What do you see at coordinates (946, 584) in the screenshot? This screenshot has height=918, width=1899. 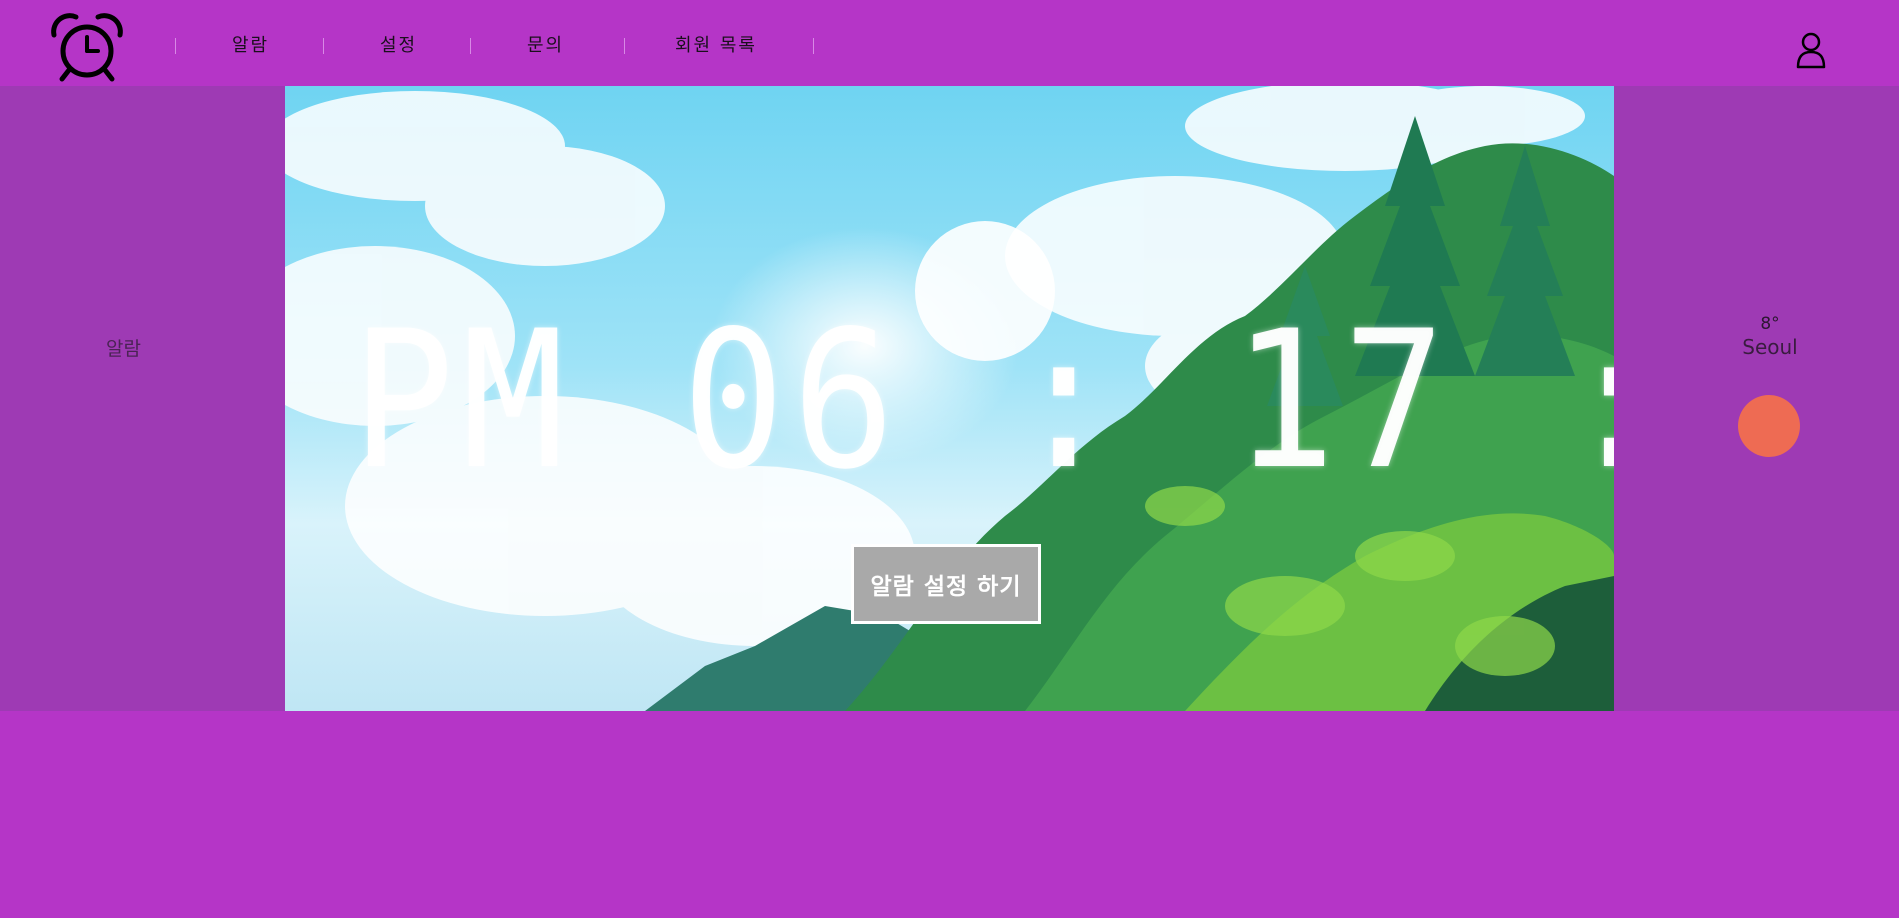 I see `set-alarm-button: 알람 설정 하기` at bounding box center [946, 584].